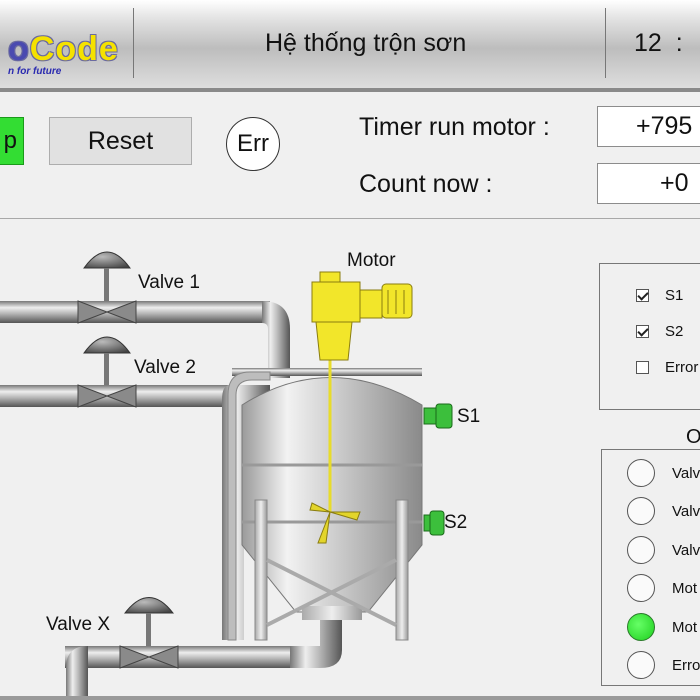 The height and width of the screenshot is (700, 700). I want to click on sensor-s1, so click(438, 416).